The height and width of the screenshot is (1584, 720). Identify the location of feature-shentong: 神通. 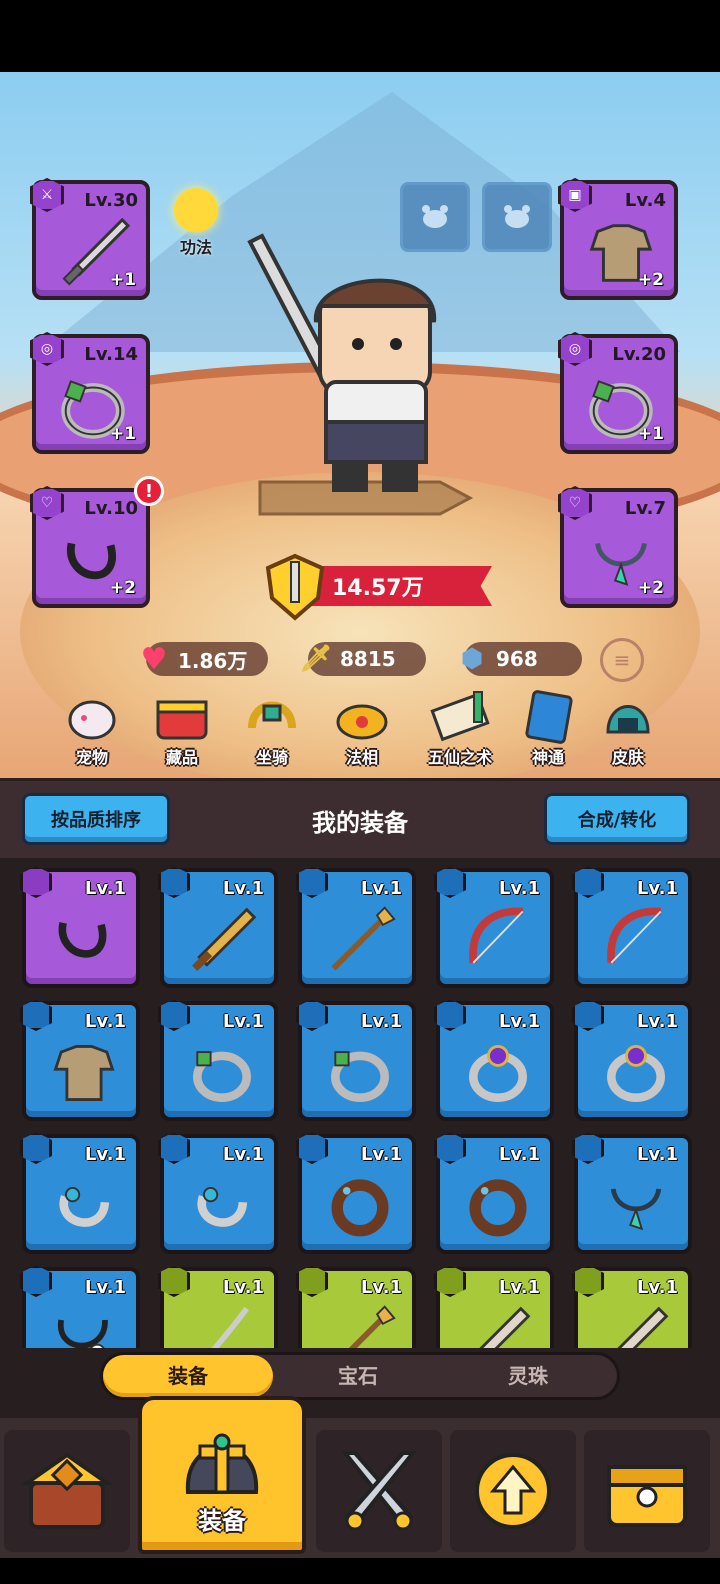
(548, 728).